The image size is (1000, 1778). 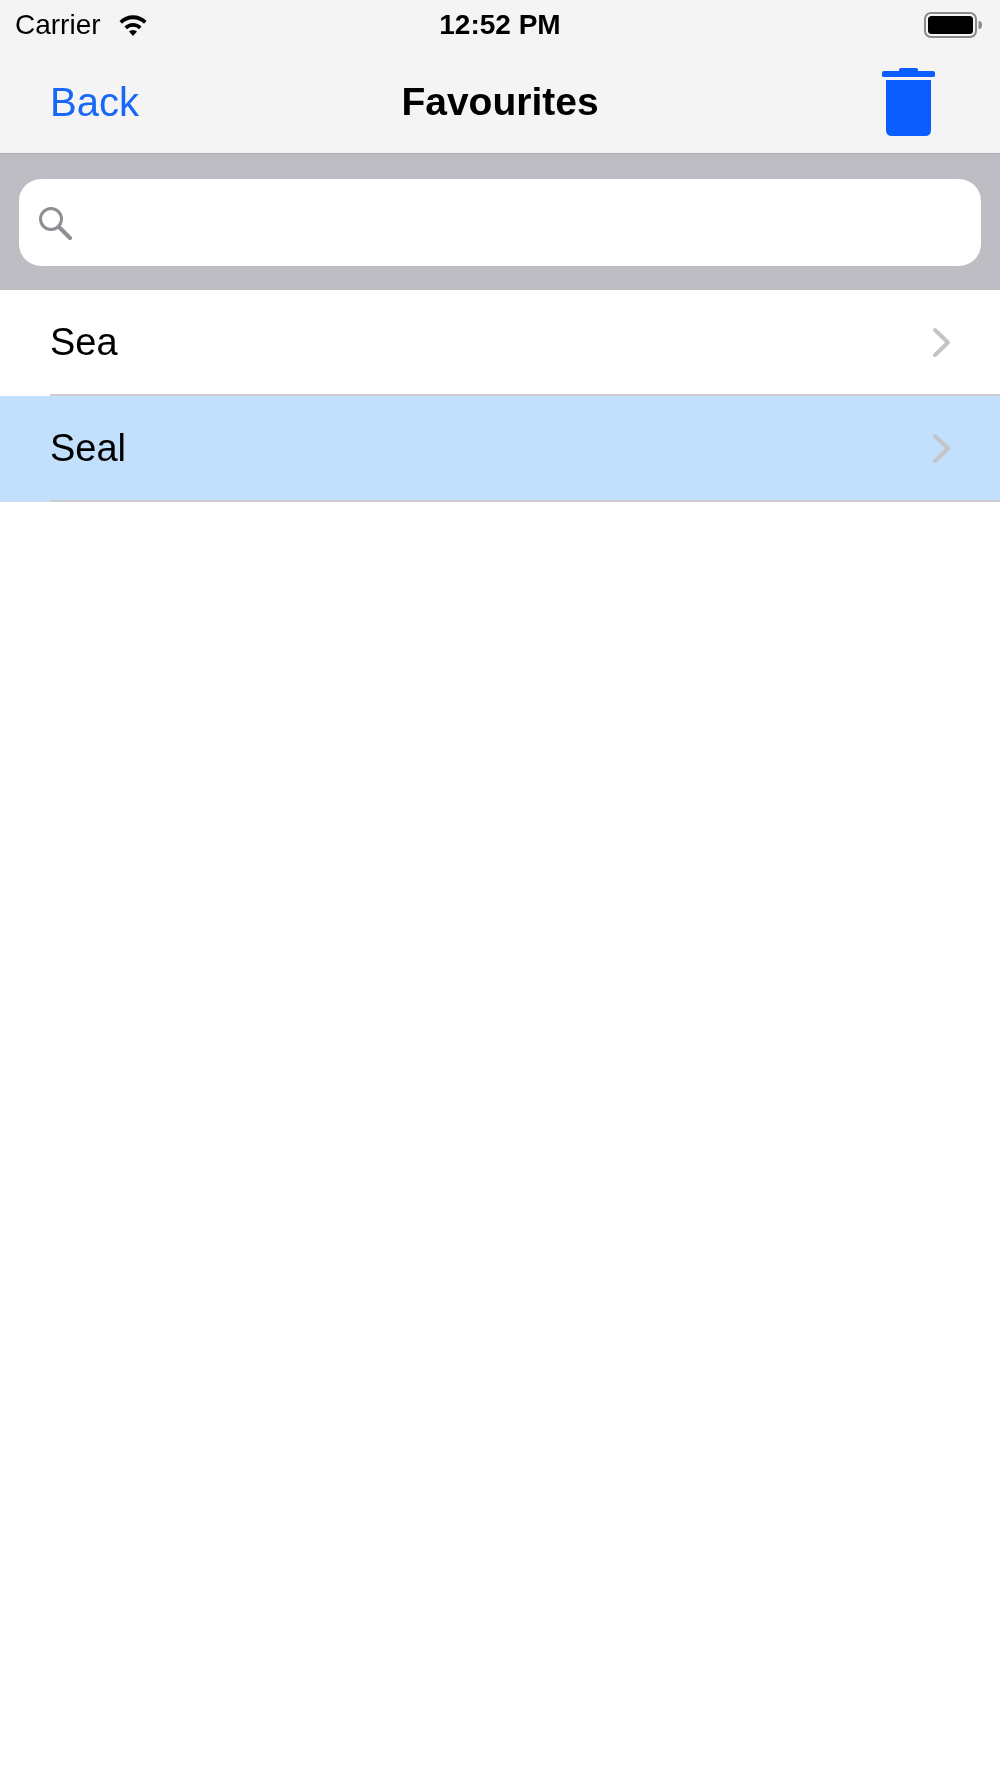 What do you see at coordinates (55, 222) in the screenshot?
I see `search-icon` at bounding box center [55, 222].